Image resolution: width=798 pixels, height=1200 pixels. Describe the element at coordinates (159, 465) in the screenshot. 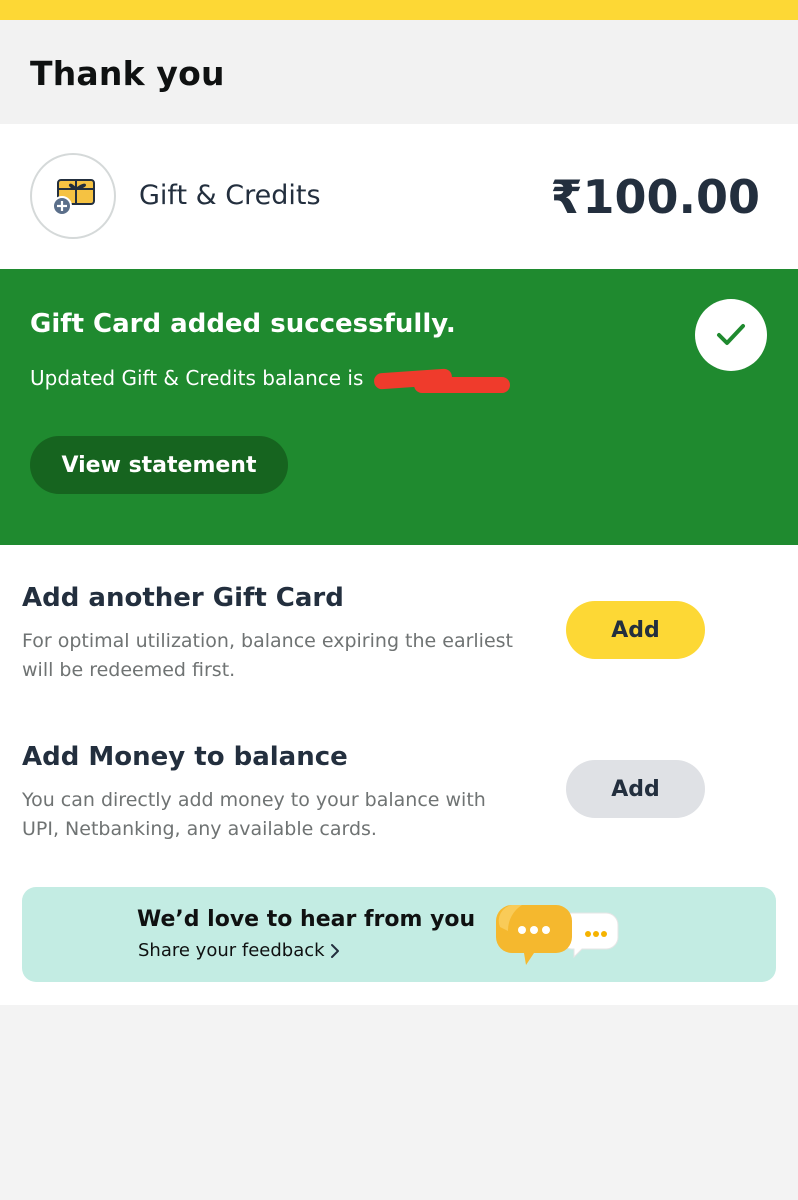

I see `view-statement-button: View statement` at that location.